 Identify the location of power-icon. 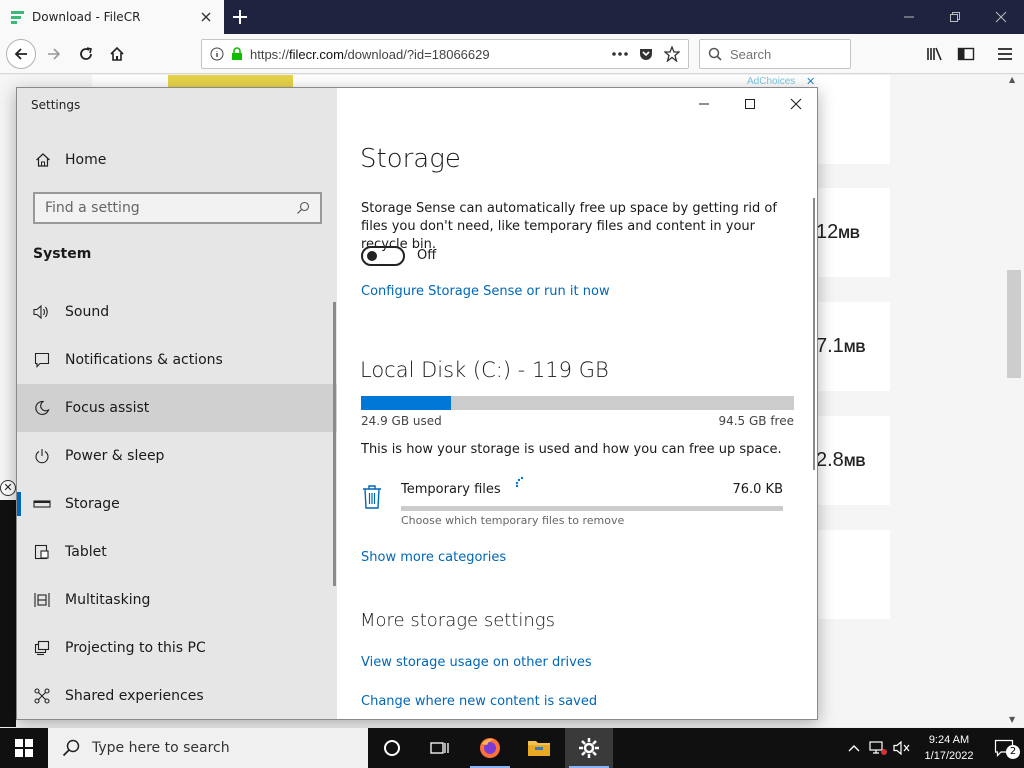
(42, 456).